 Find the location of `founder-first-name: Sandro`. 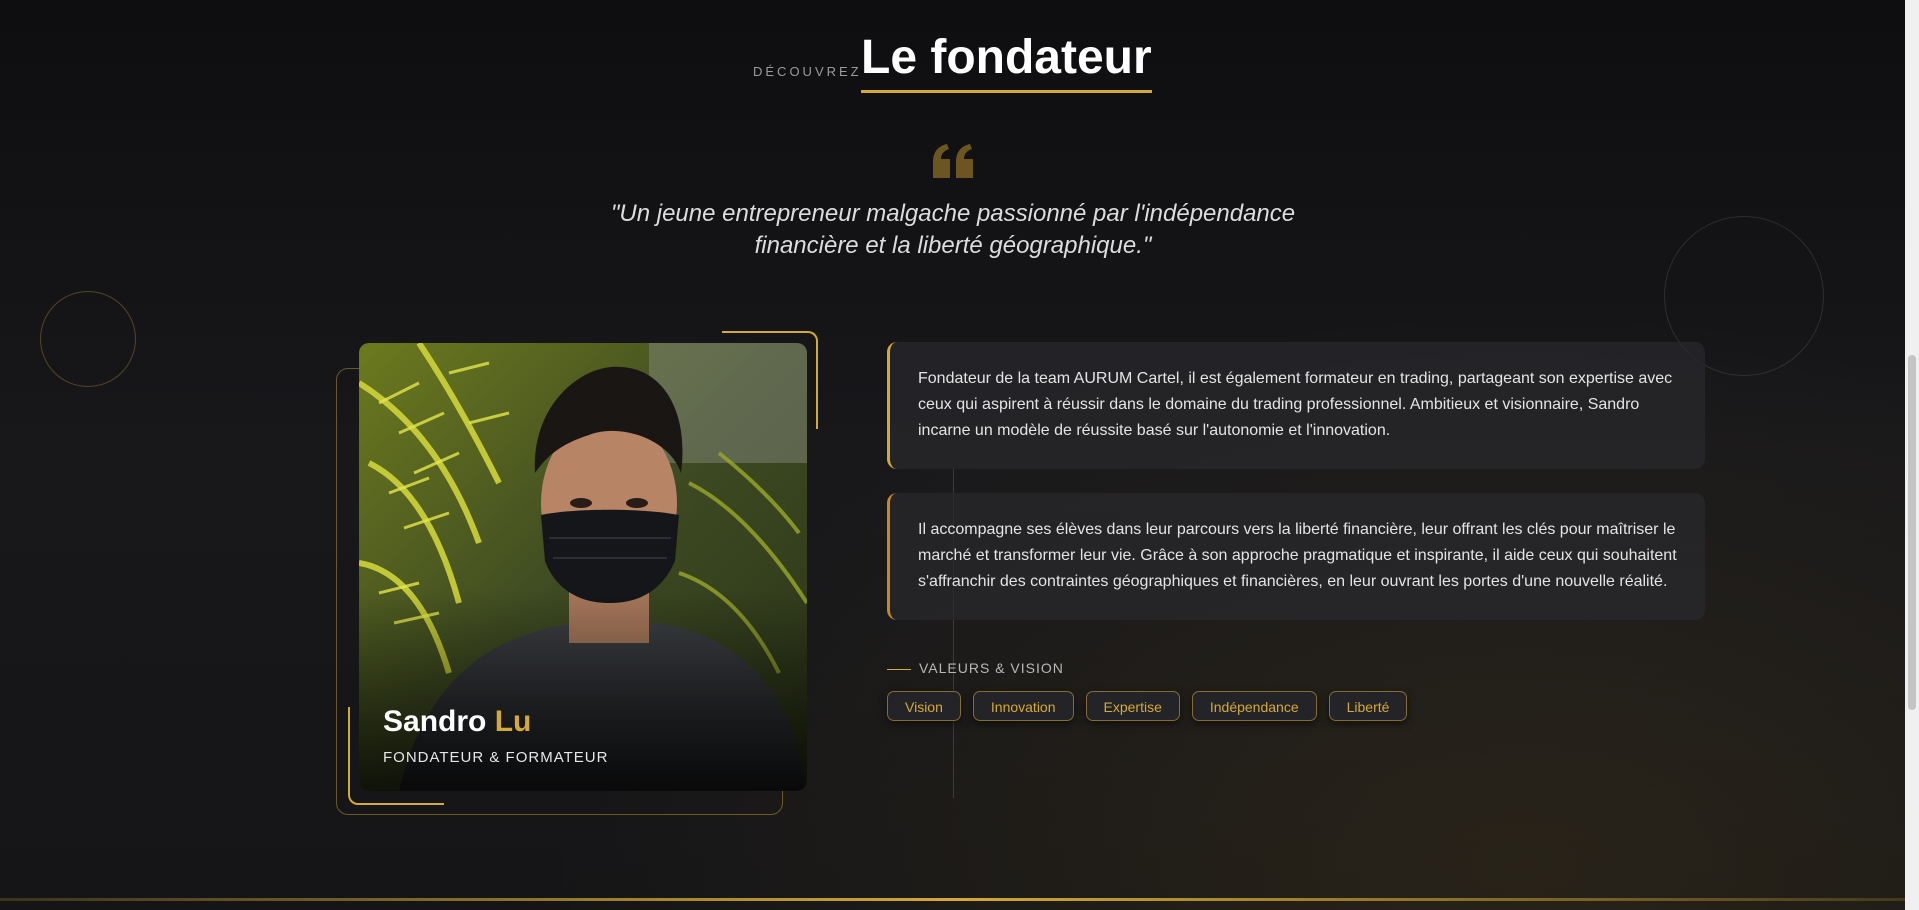

founder-first-name: Sandro is located at coordinates (435, 721).